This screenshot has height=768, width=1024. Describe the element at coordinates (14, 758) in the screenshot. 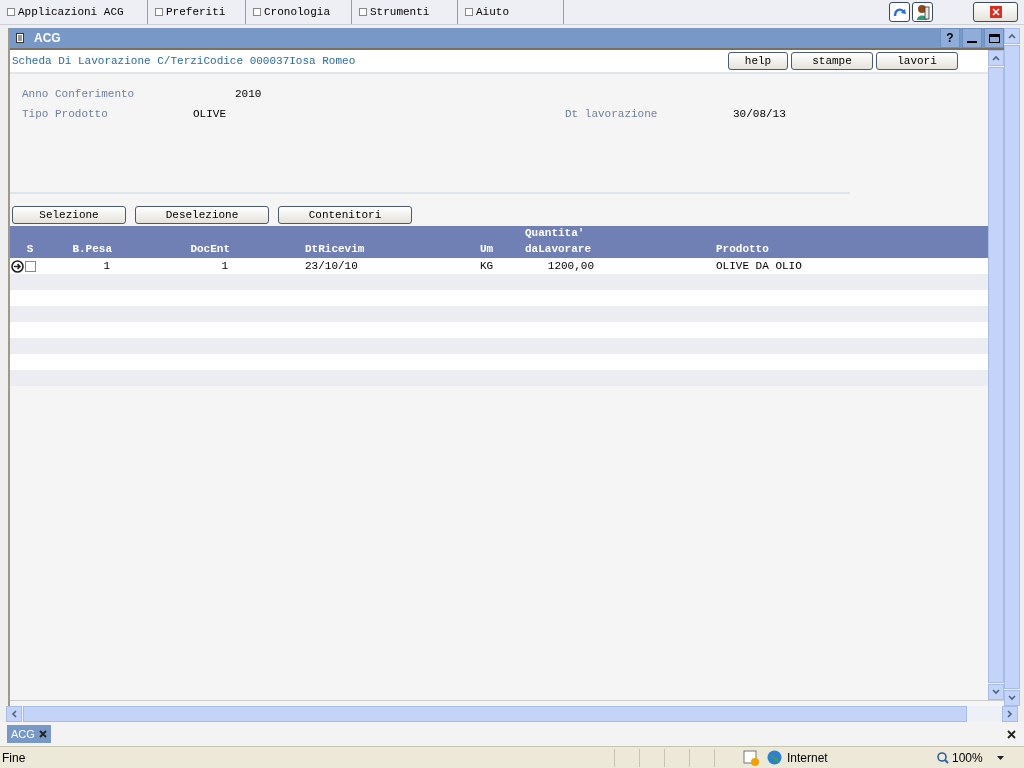

I see `status-text: Fine` at that location.